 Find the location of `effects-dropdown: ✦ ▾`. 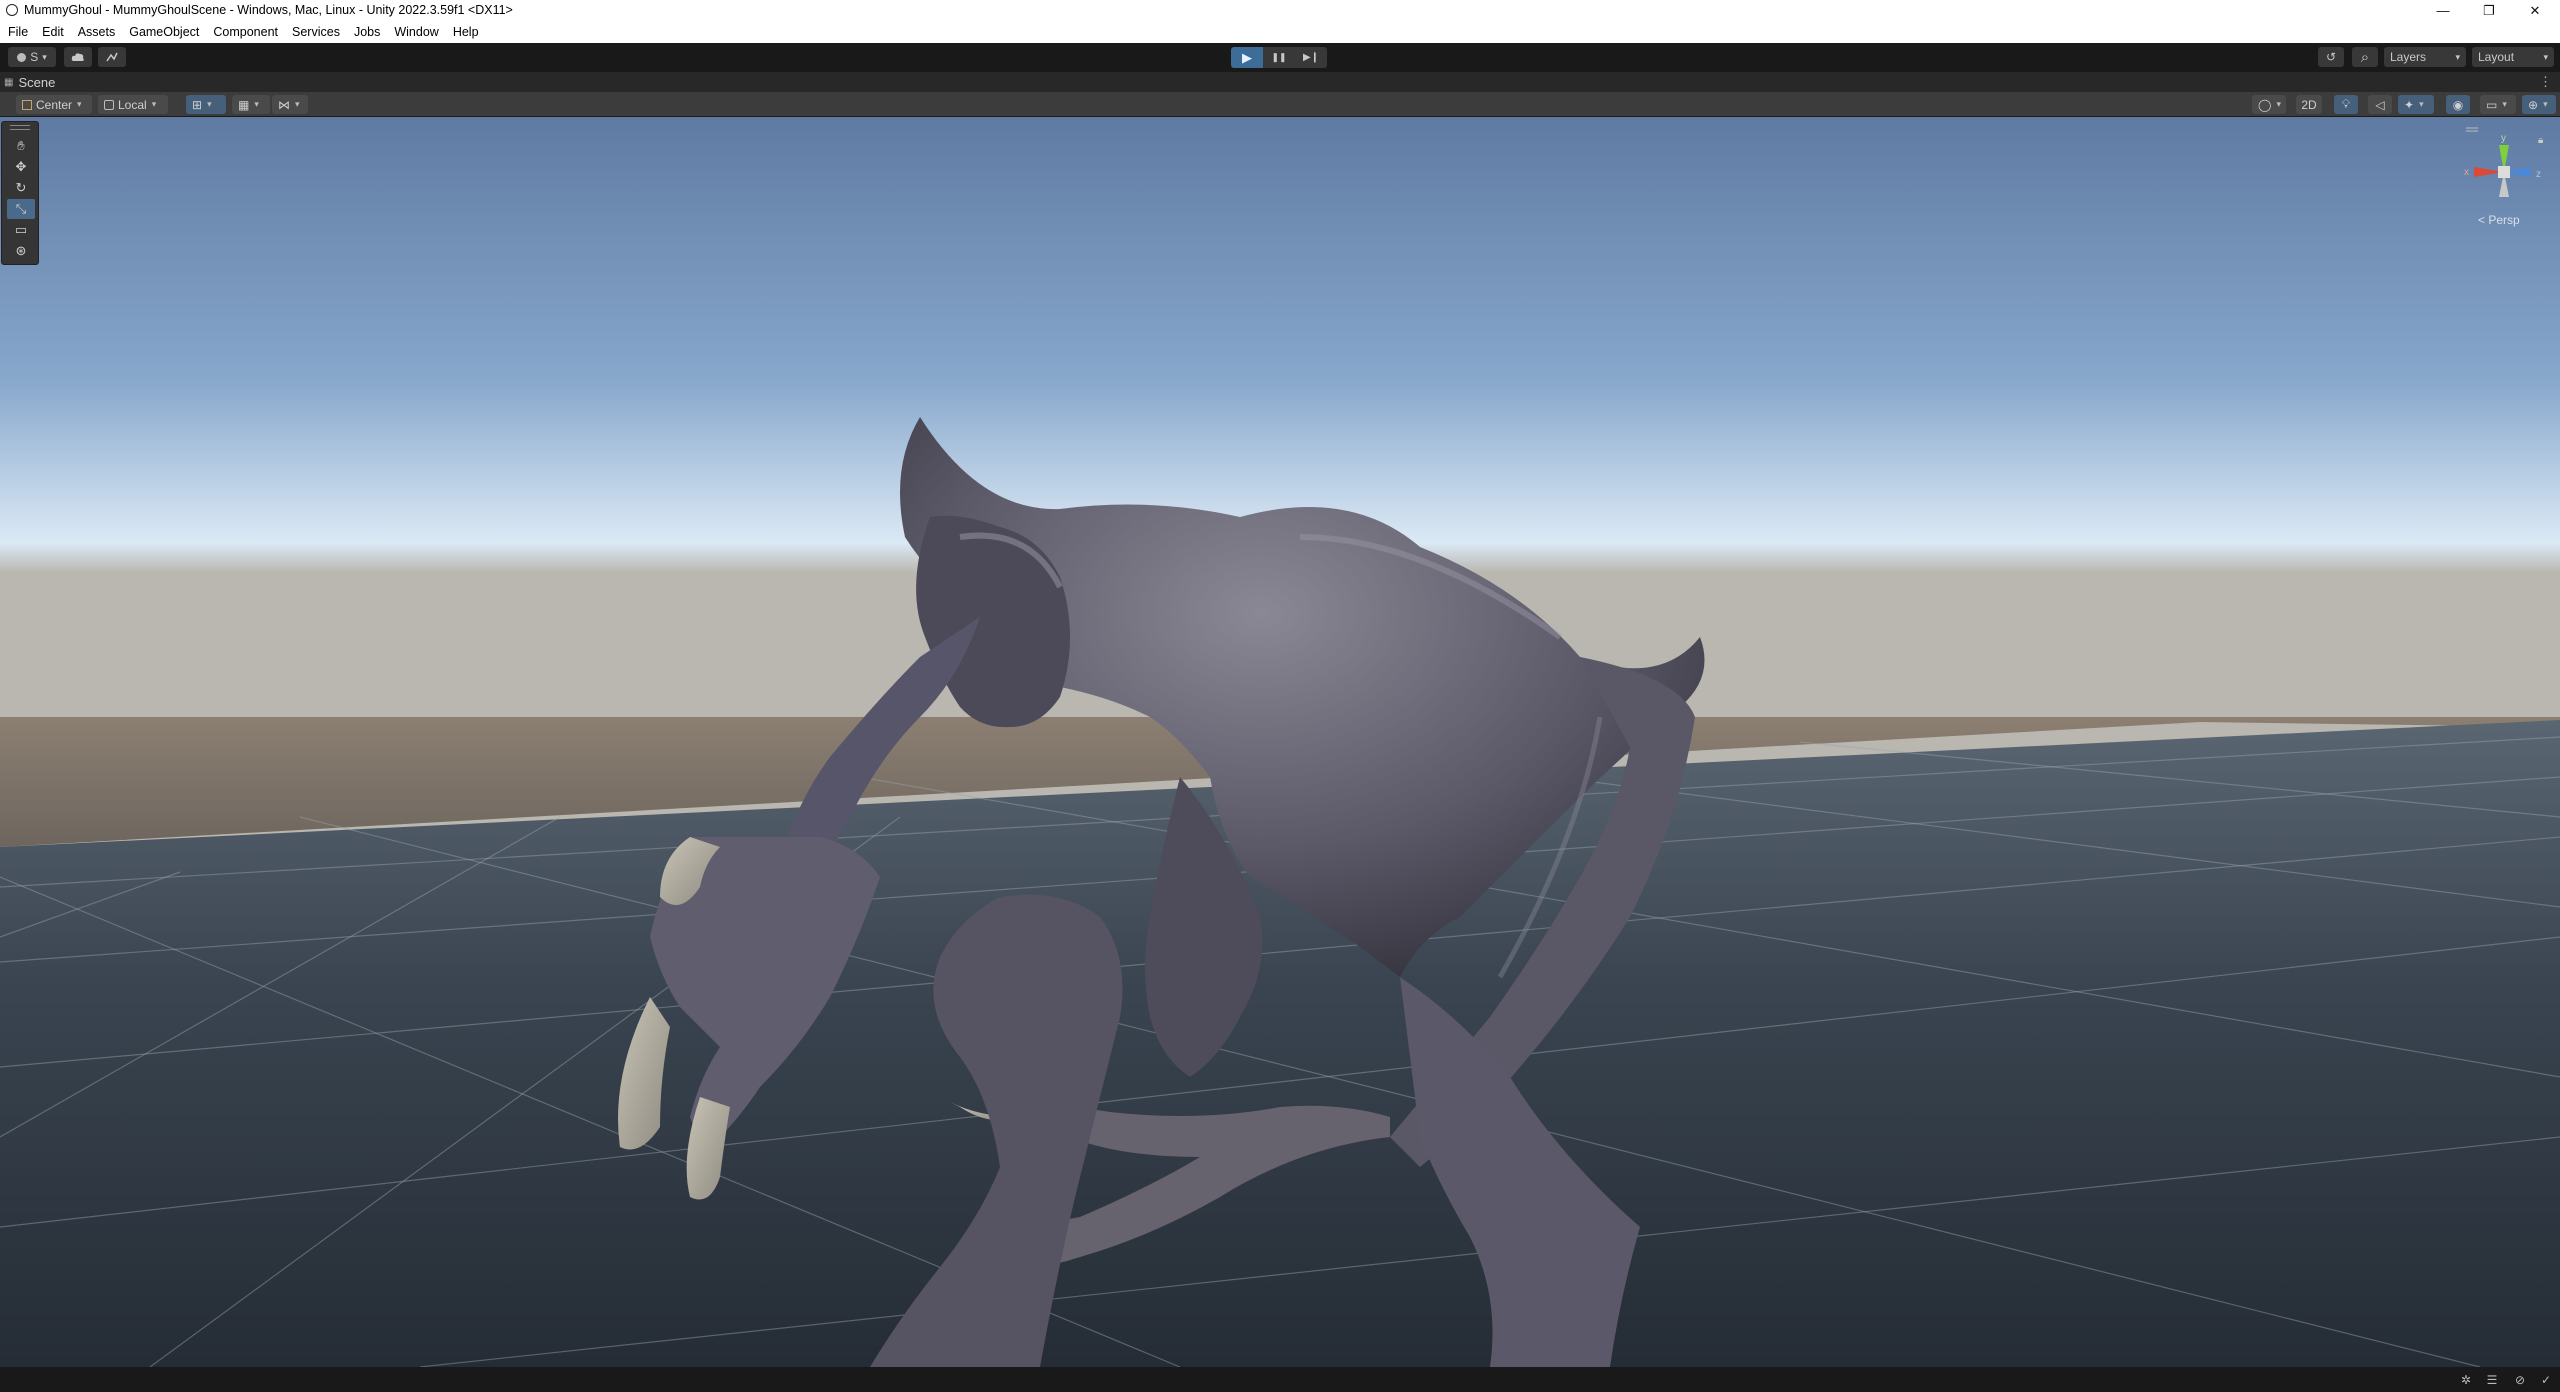

effects-dropdown: ✦ ▾ is located at coordinates (2416, 104).